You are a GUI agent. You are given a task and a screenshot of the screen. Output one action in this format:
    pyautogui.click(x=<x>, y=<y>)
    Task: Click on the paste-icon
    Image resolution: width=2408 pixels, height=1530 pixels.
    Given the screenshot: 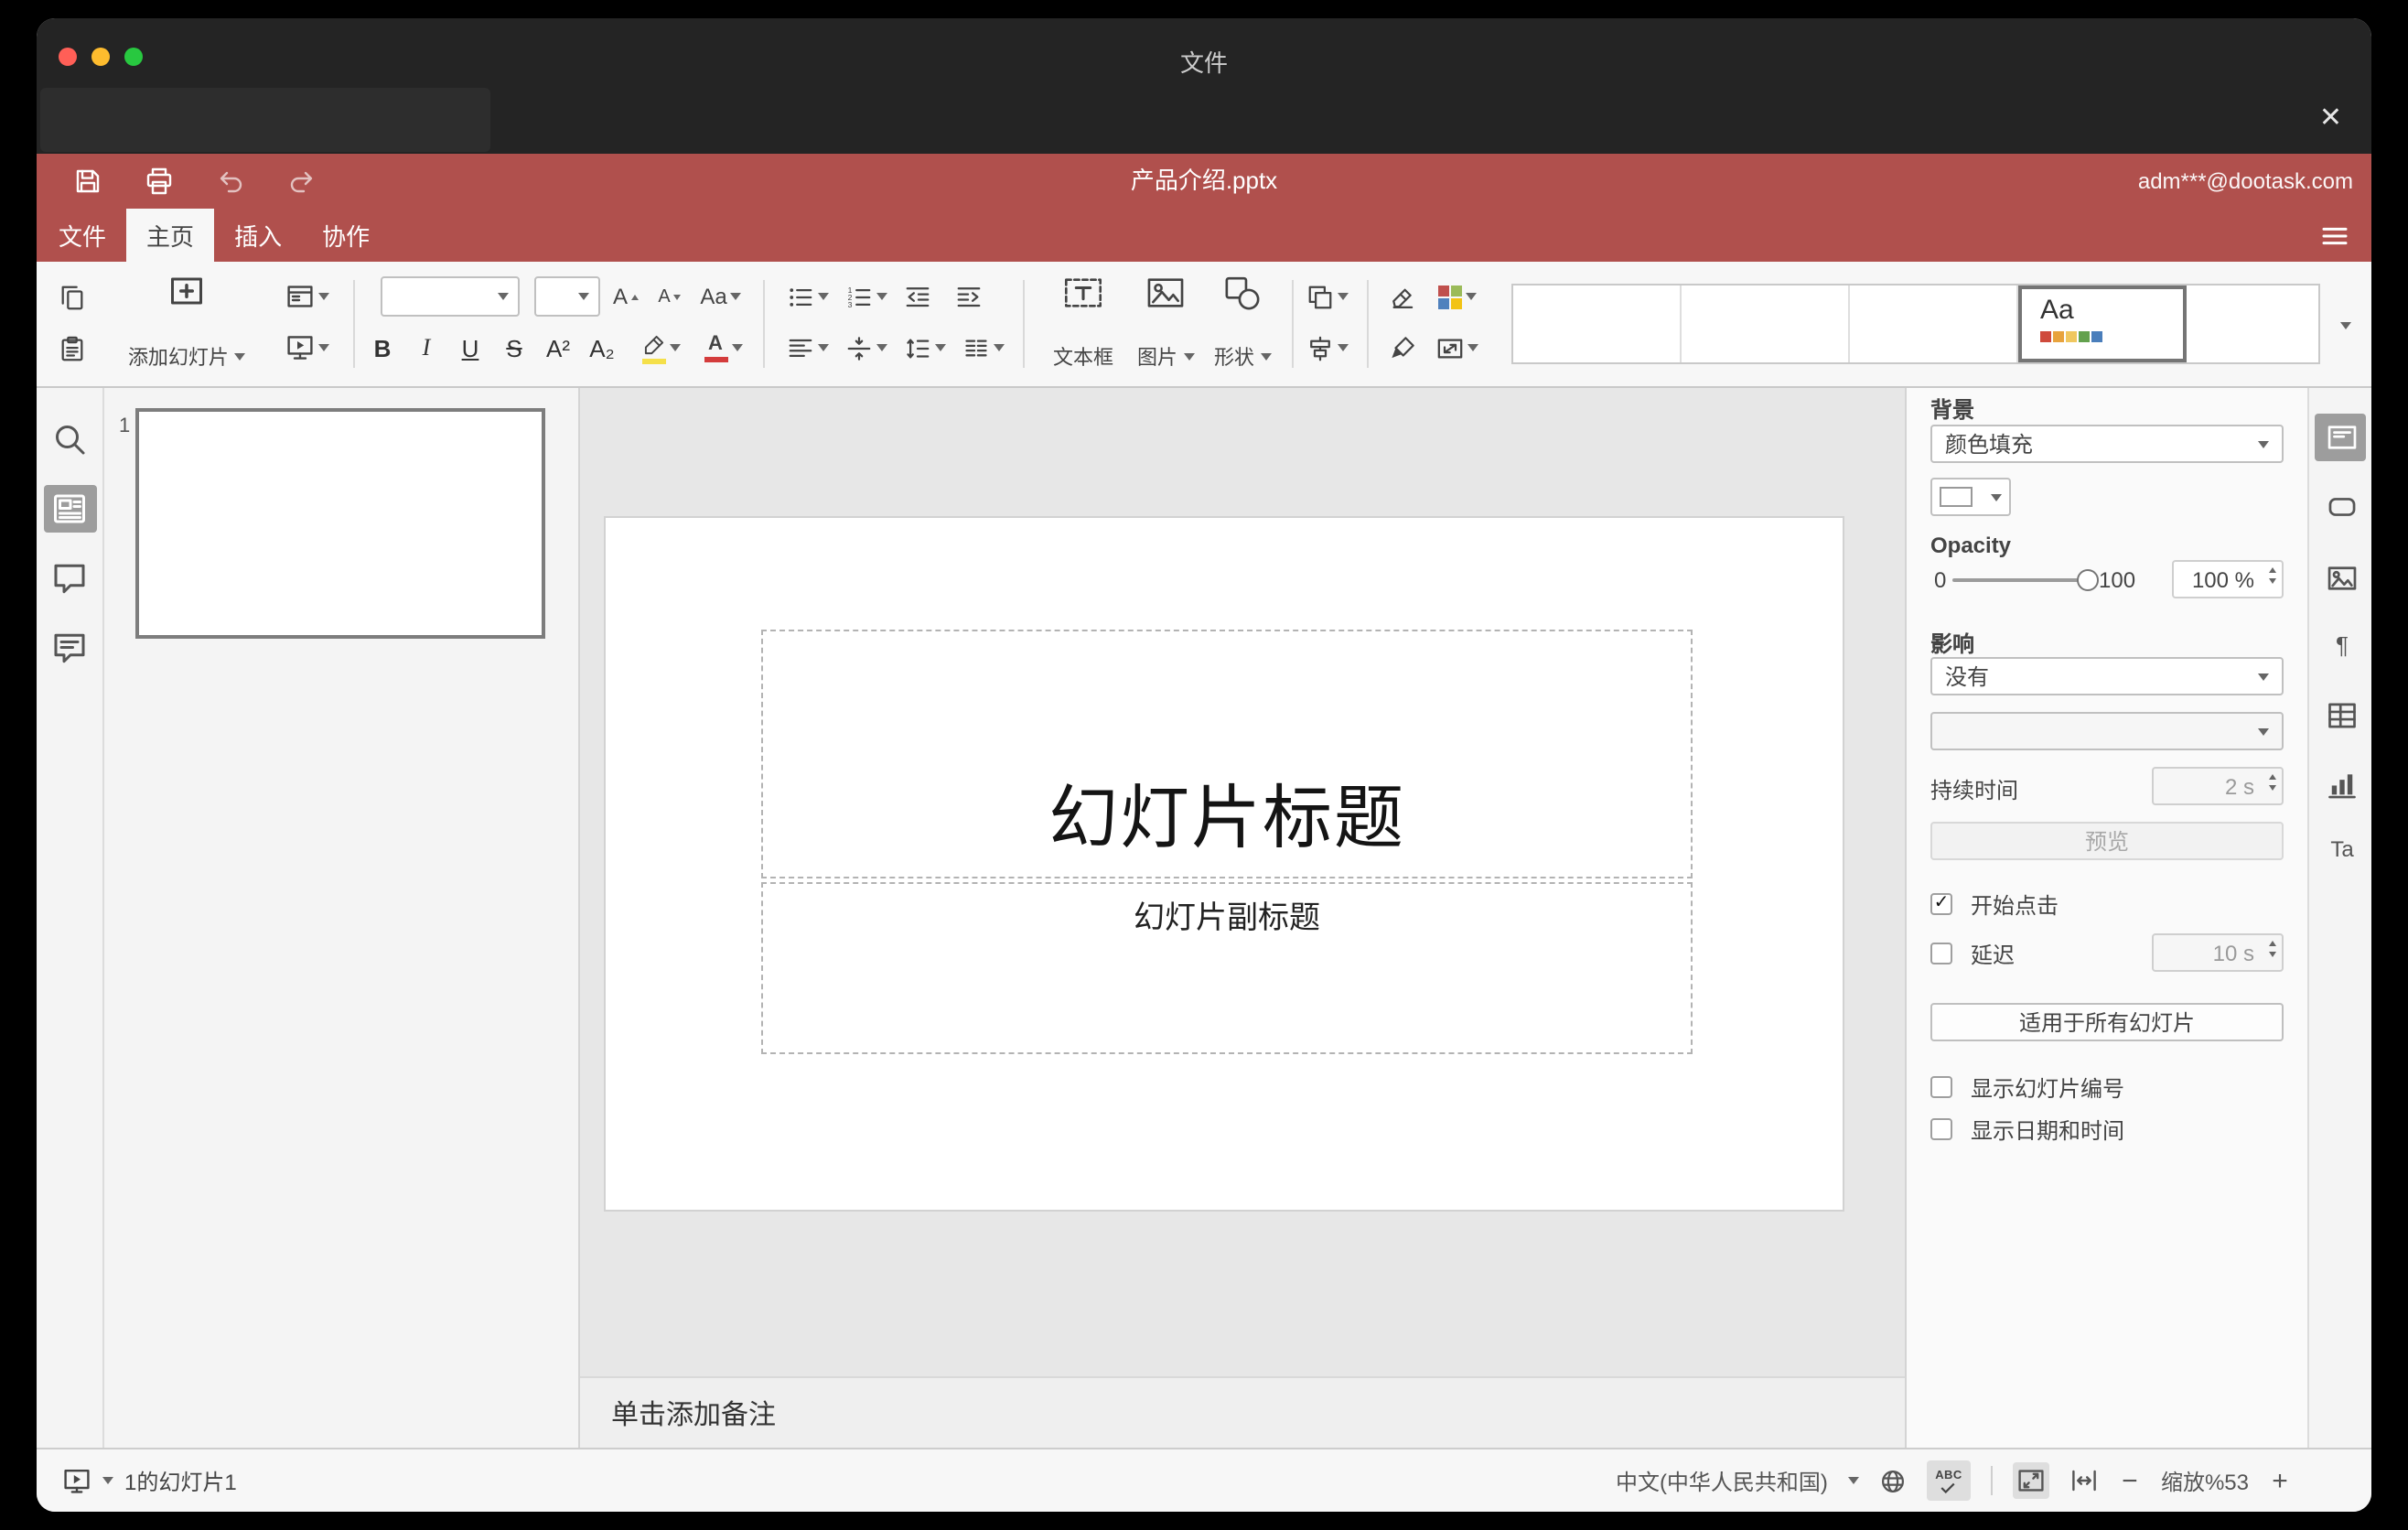 What is the action you would take?
    pyautogui.click(x=71, y=347)
    